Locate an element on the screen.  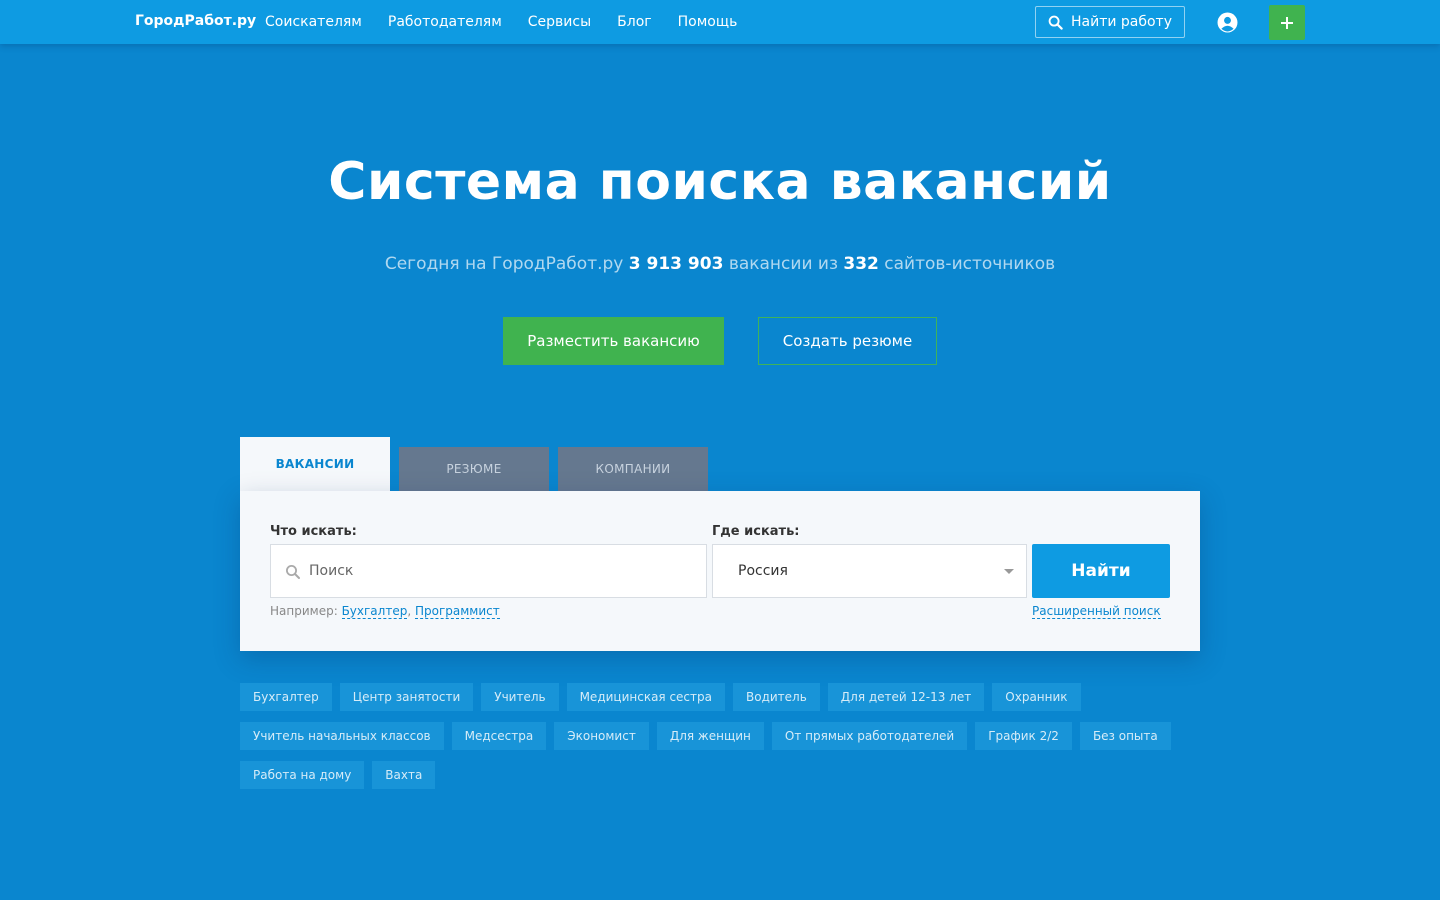
tag-item: Водитель is located at coordinates (776, 697).